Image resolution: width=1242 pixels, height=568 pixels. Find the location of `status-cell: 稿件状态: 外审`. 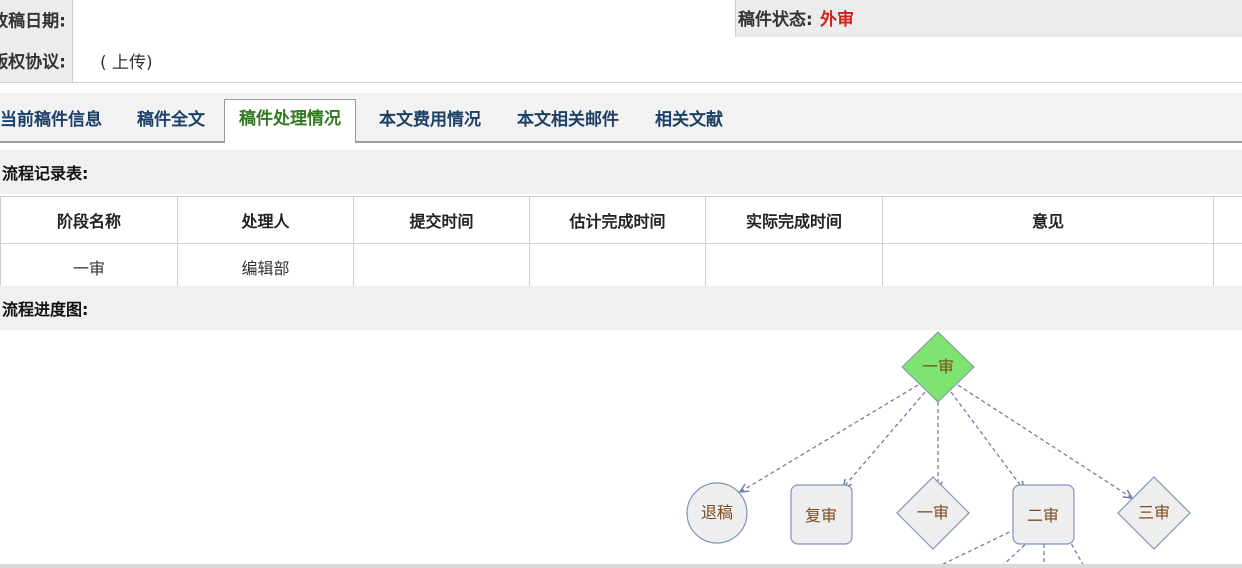

status-cell: 稿件状态: 外审 is located at coordinates (988, 18).